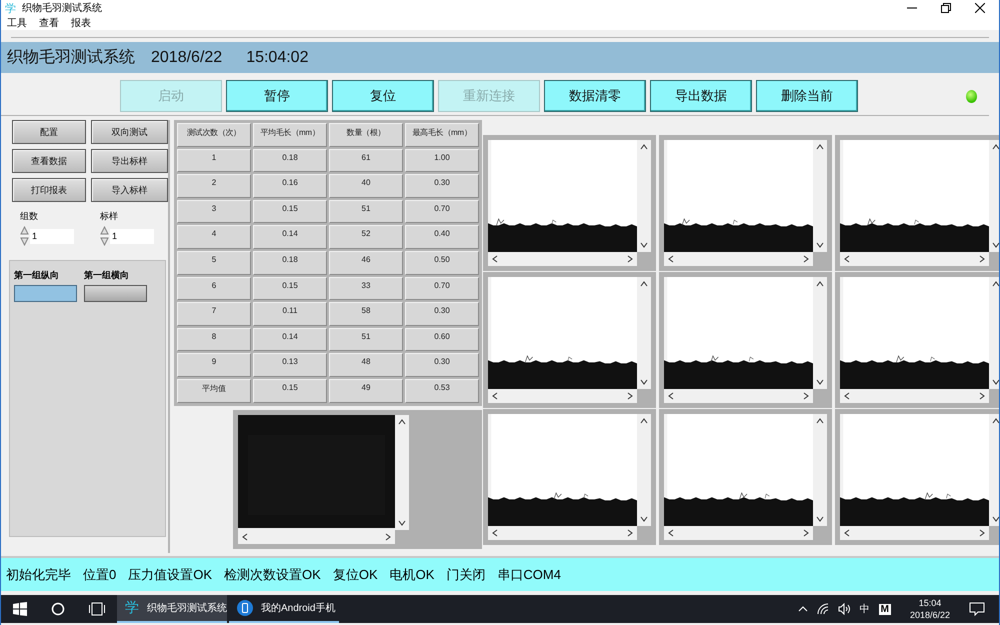 The width and height of the screenshot is (1000, 625). I want to click on table-cell: 4, so click(214, 237).